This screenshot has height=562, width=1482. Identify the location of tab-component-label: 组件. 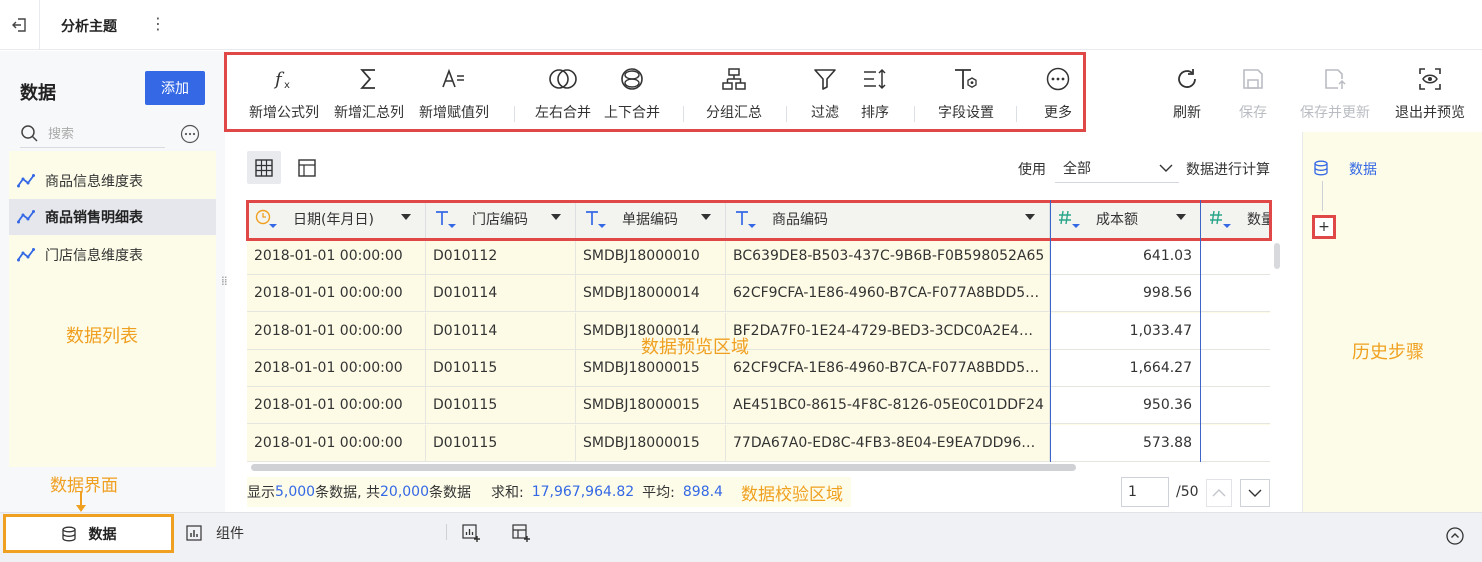
(230, 534).